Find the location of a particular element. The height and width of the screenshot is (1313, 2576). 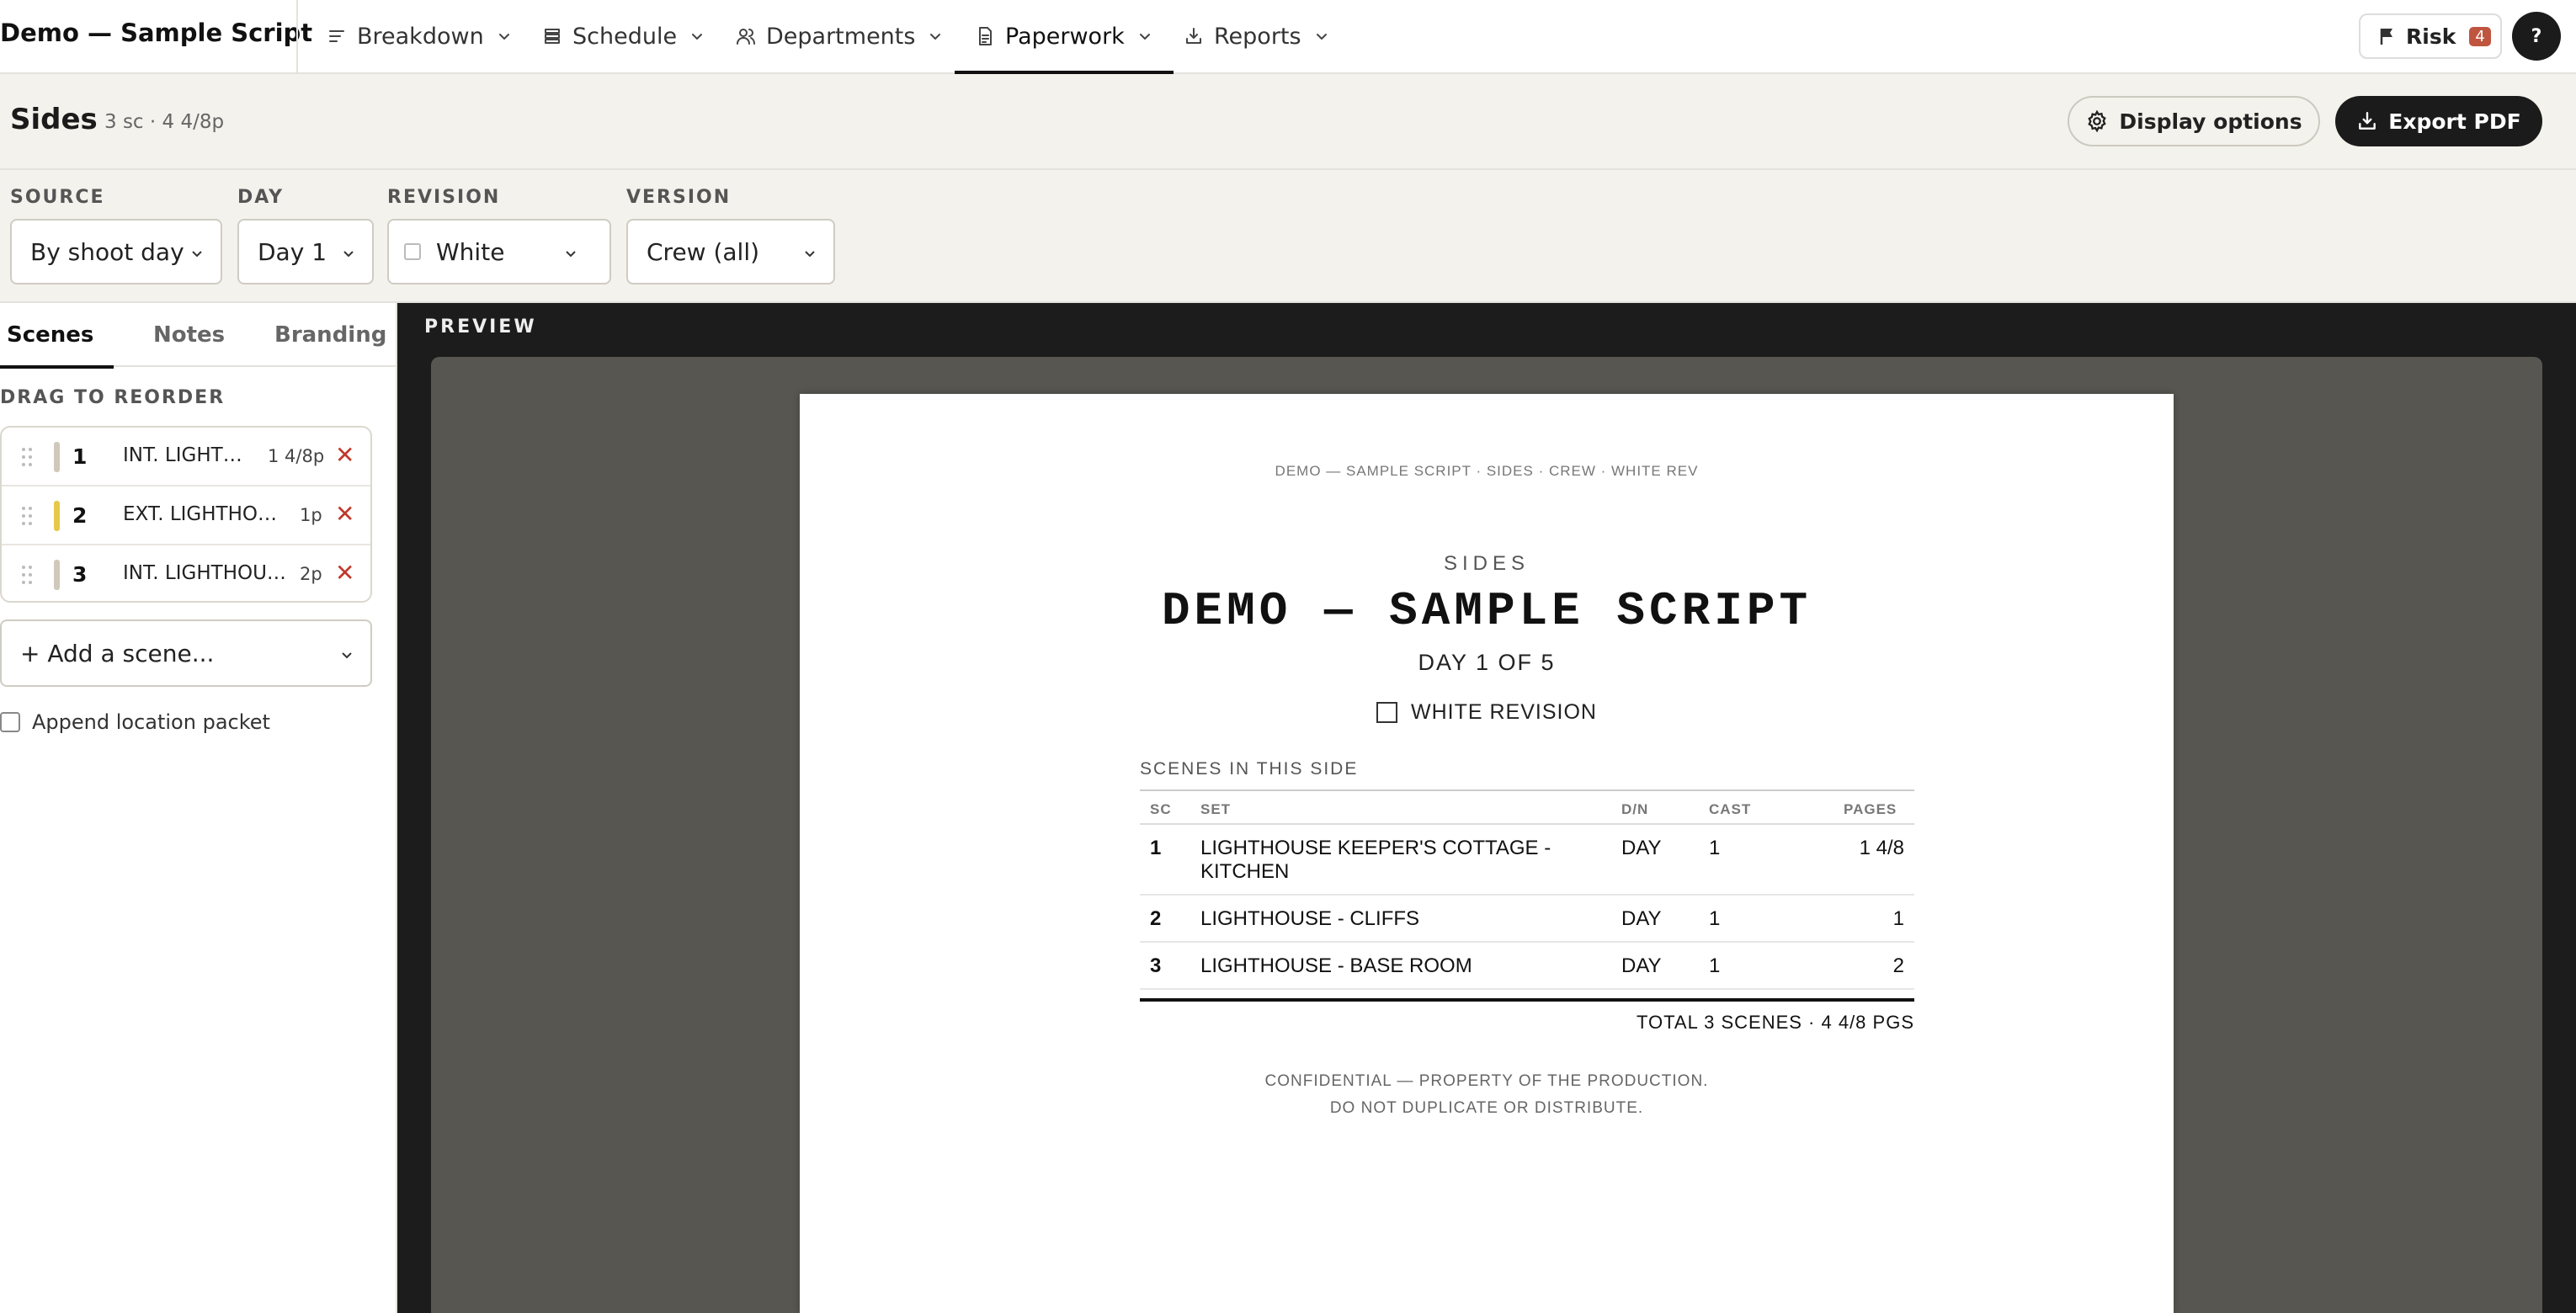

list-icon is located at coordinates (336, 36).